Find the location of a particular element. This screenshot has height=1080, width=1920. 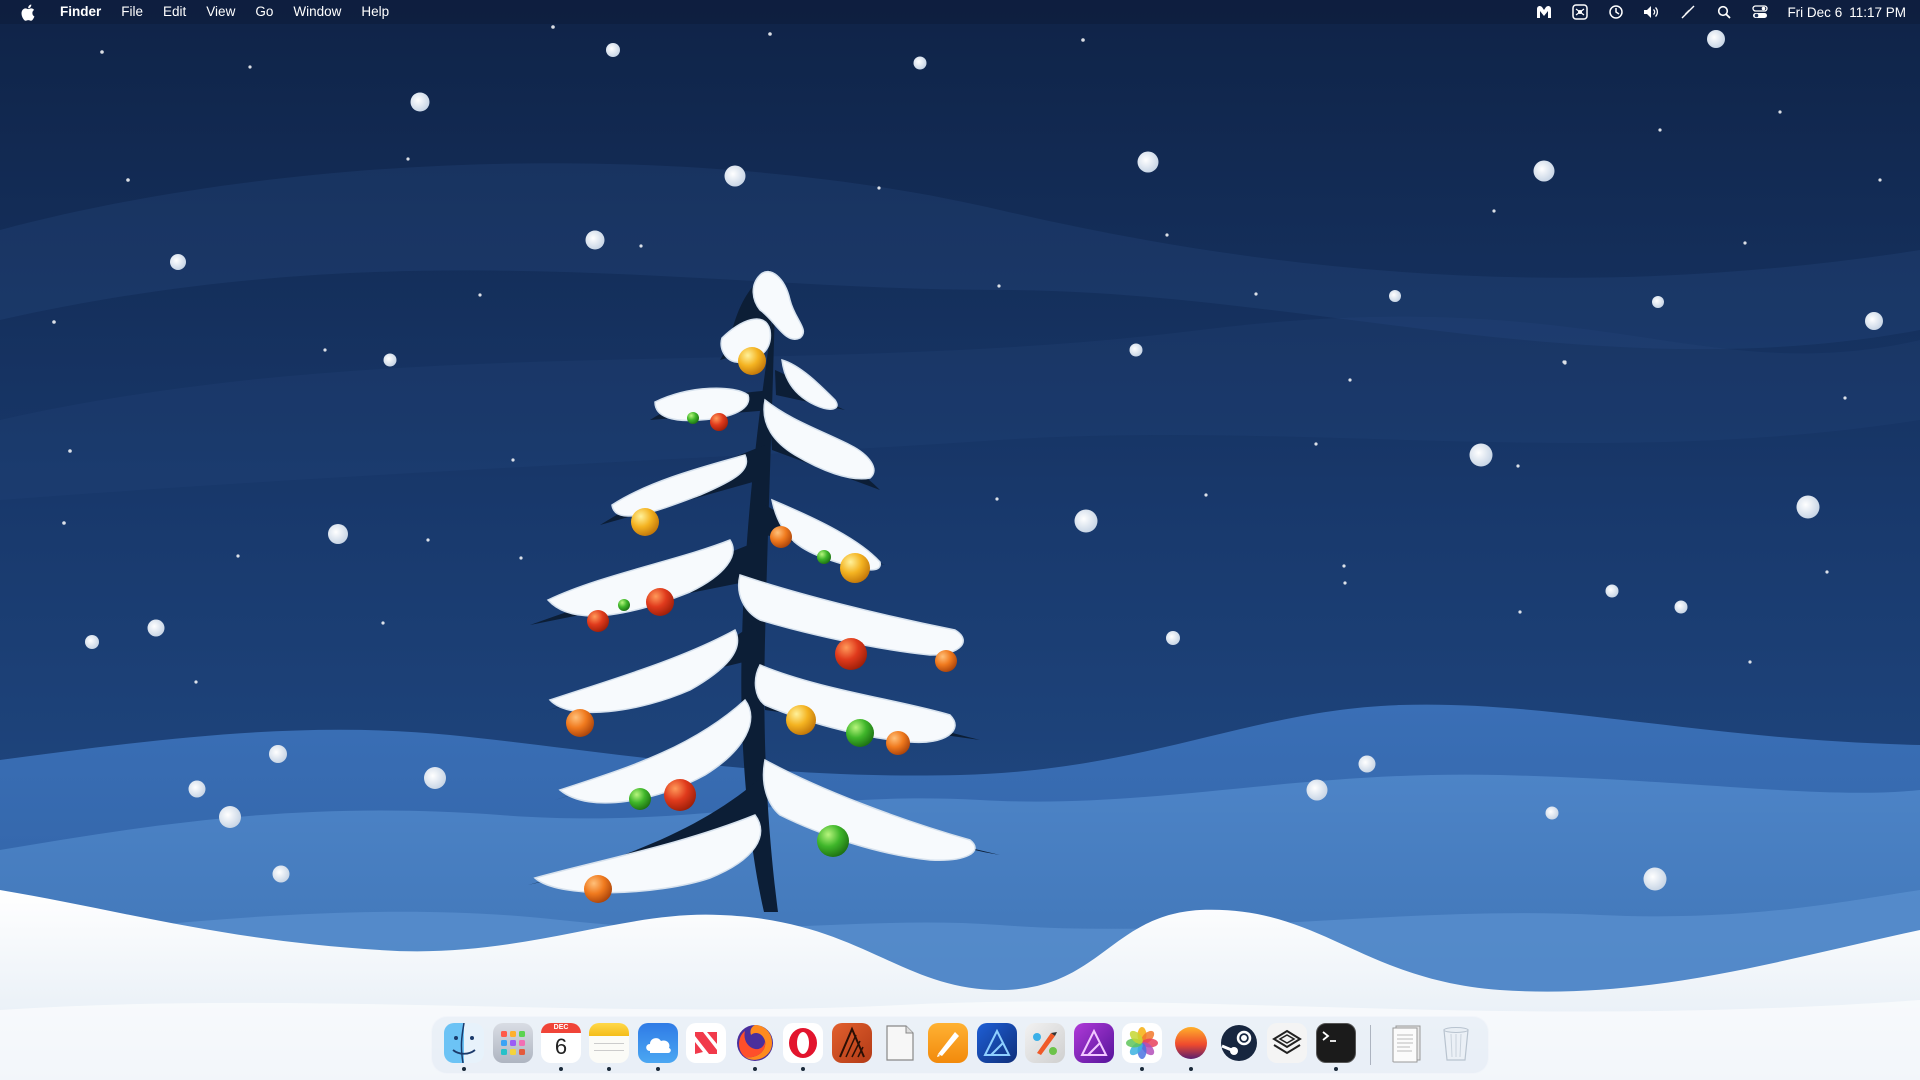

pixelmator-icon is located at coordinates (1045, 1043).